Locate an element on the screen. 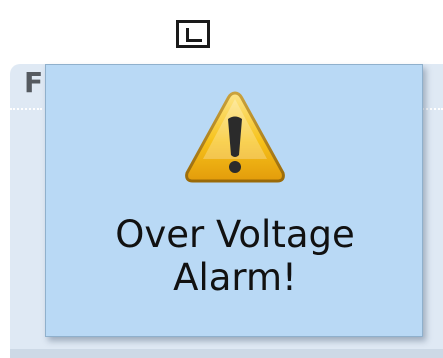 This screenshot has width=443, height=358. panel-bottom-strip is located at coordinates (226, 353).